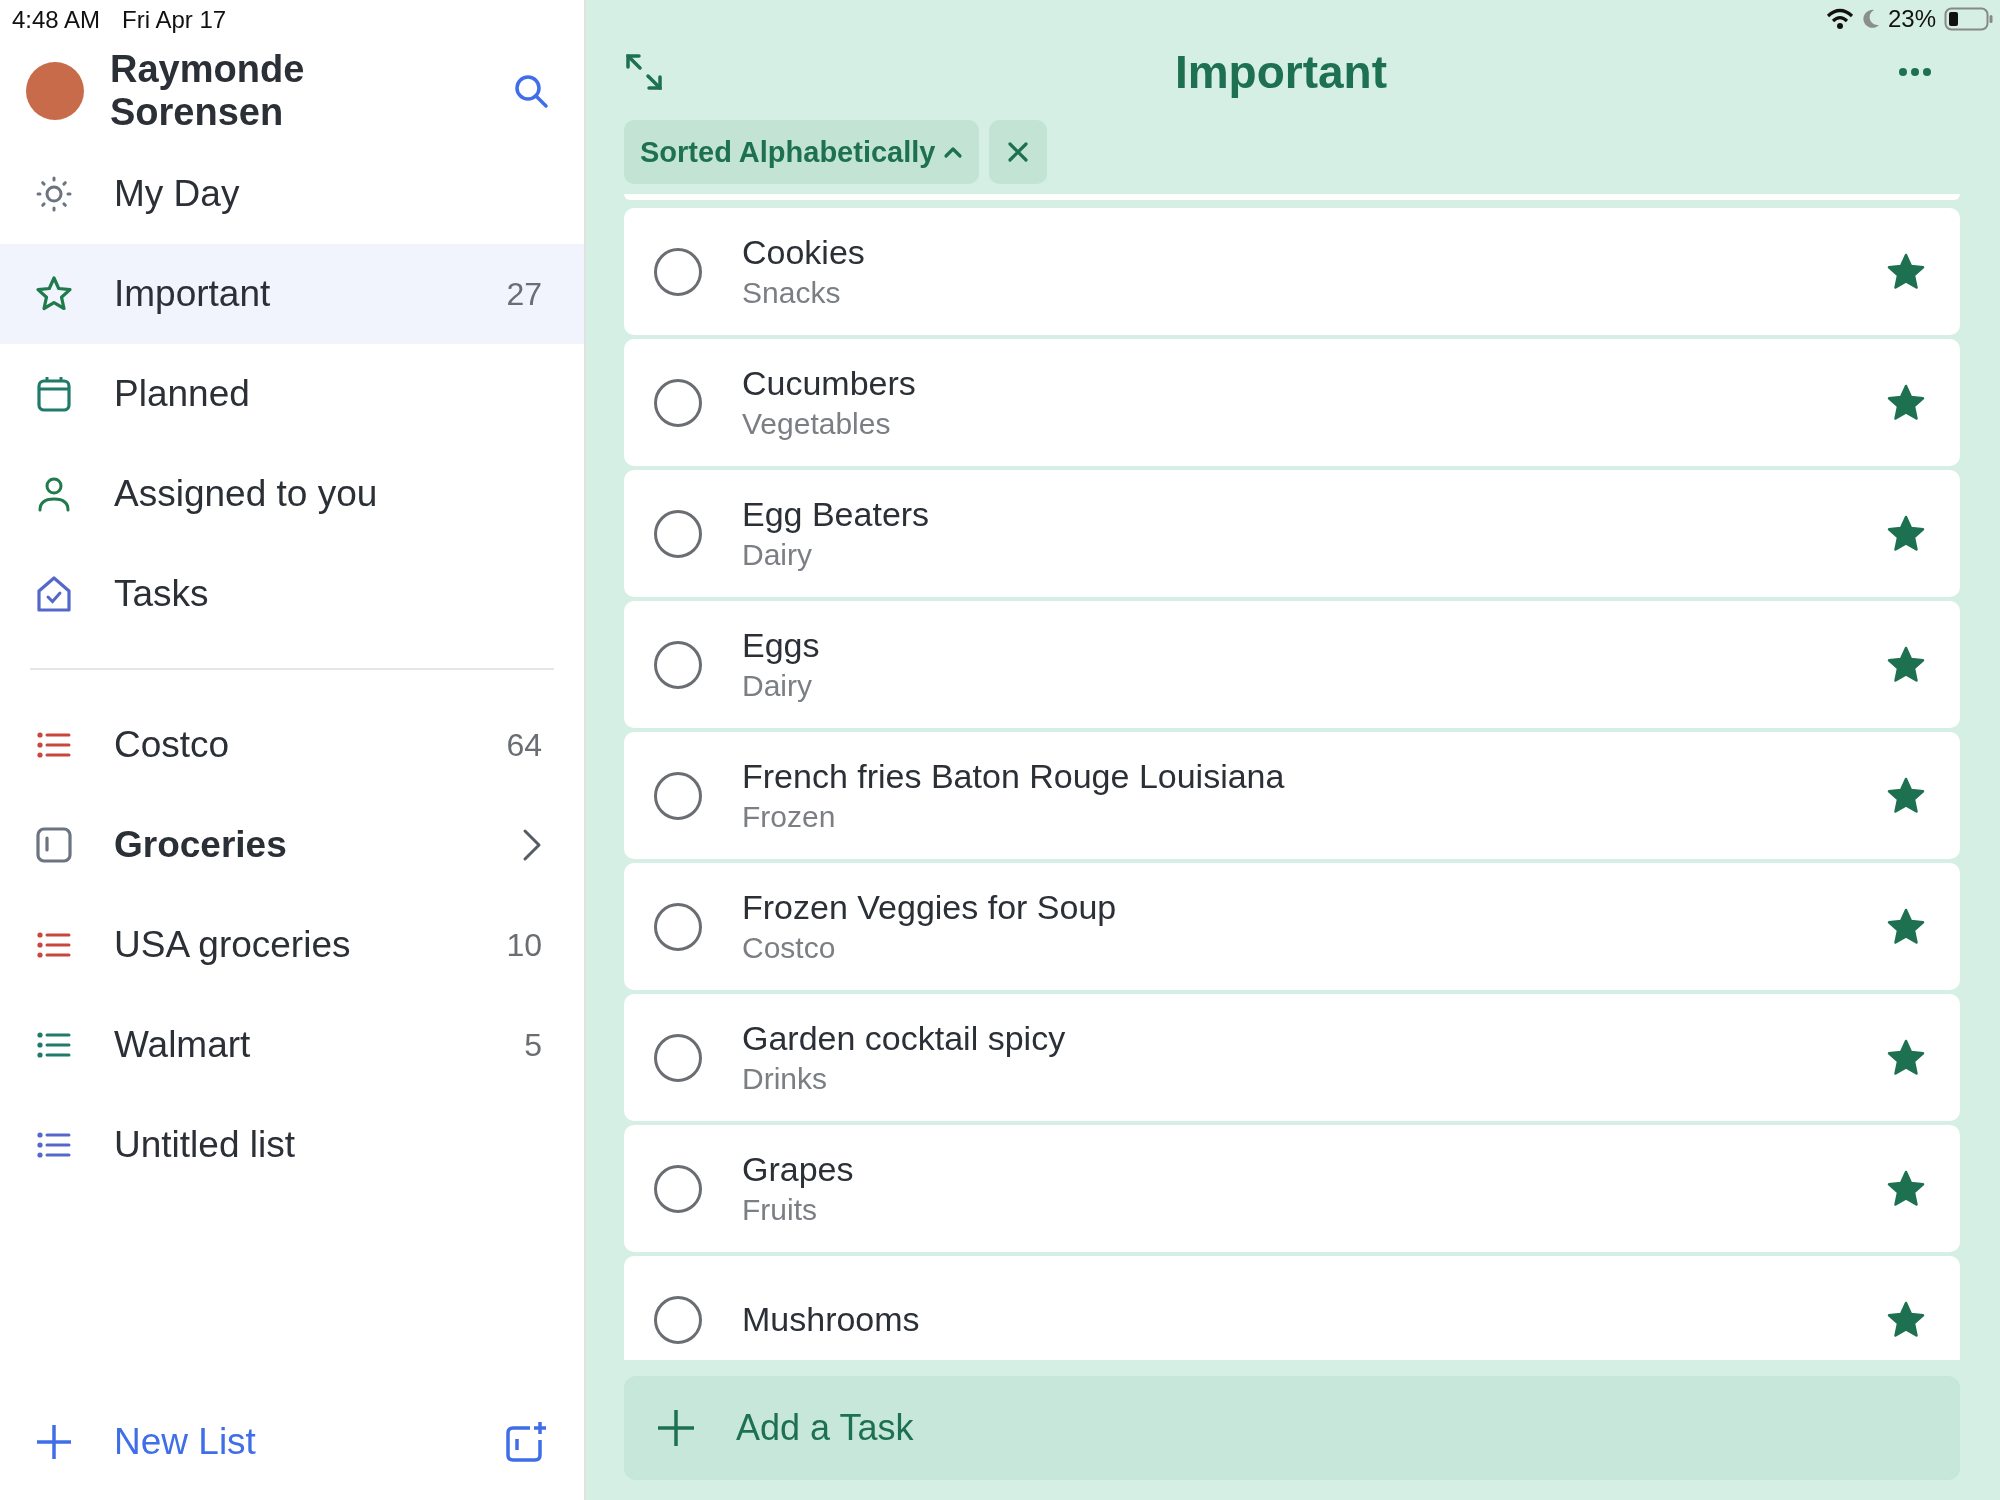 This screenshot has width=2000, height=1500. Describe the element at coordinates (54, 194) in the screenshot. I see `sun-icon` at that location.